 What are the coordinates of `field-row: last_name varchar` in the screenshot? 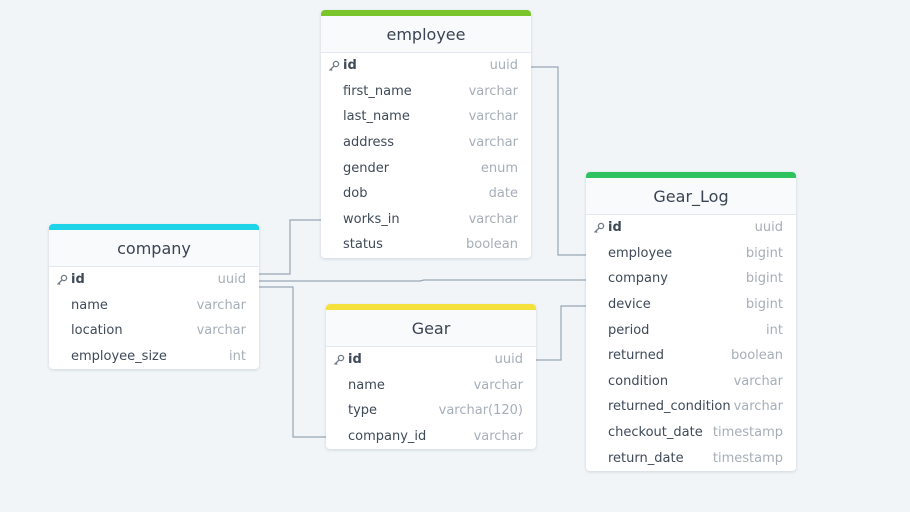 It's located at (426, 117).